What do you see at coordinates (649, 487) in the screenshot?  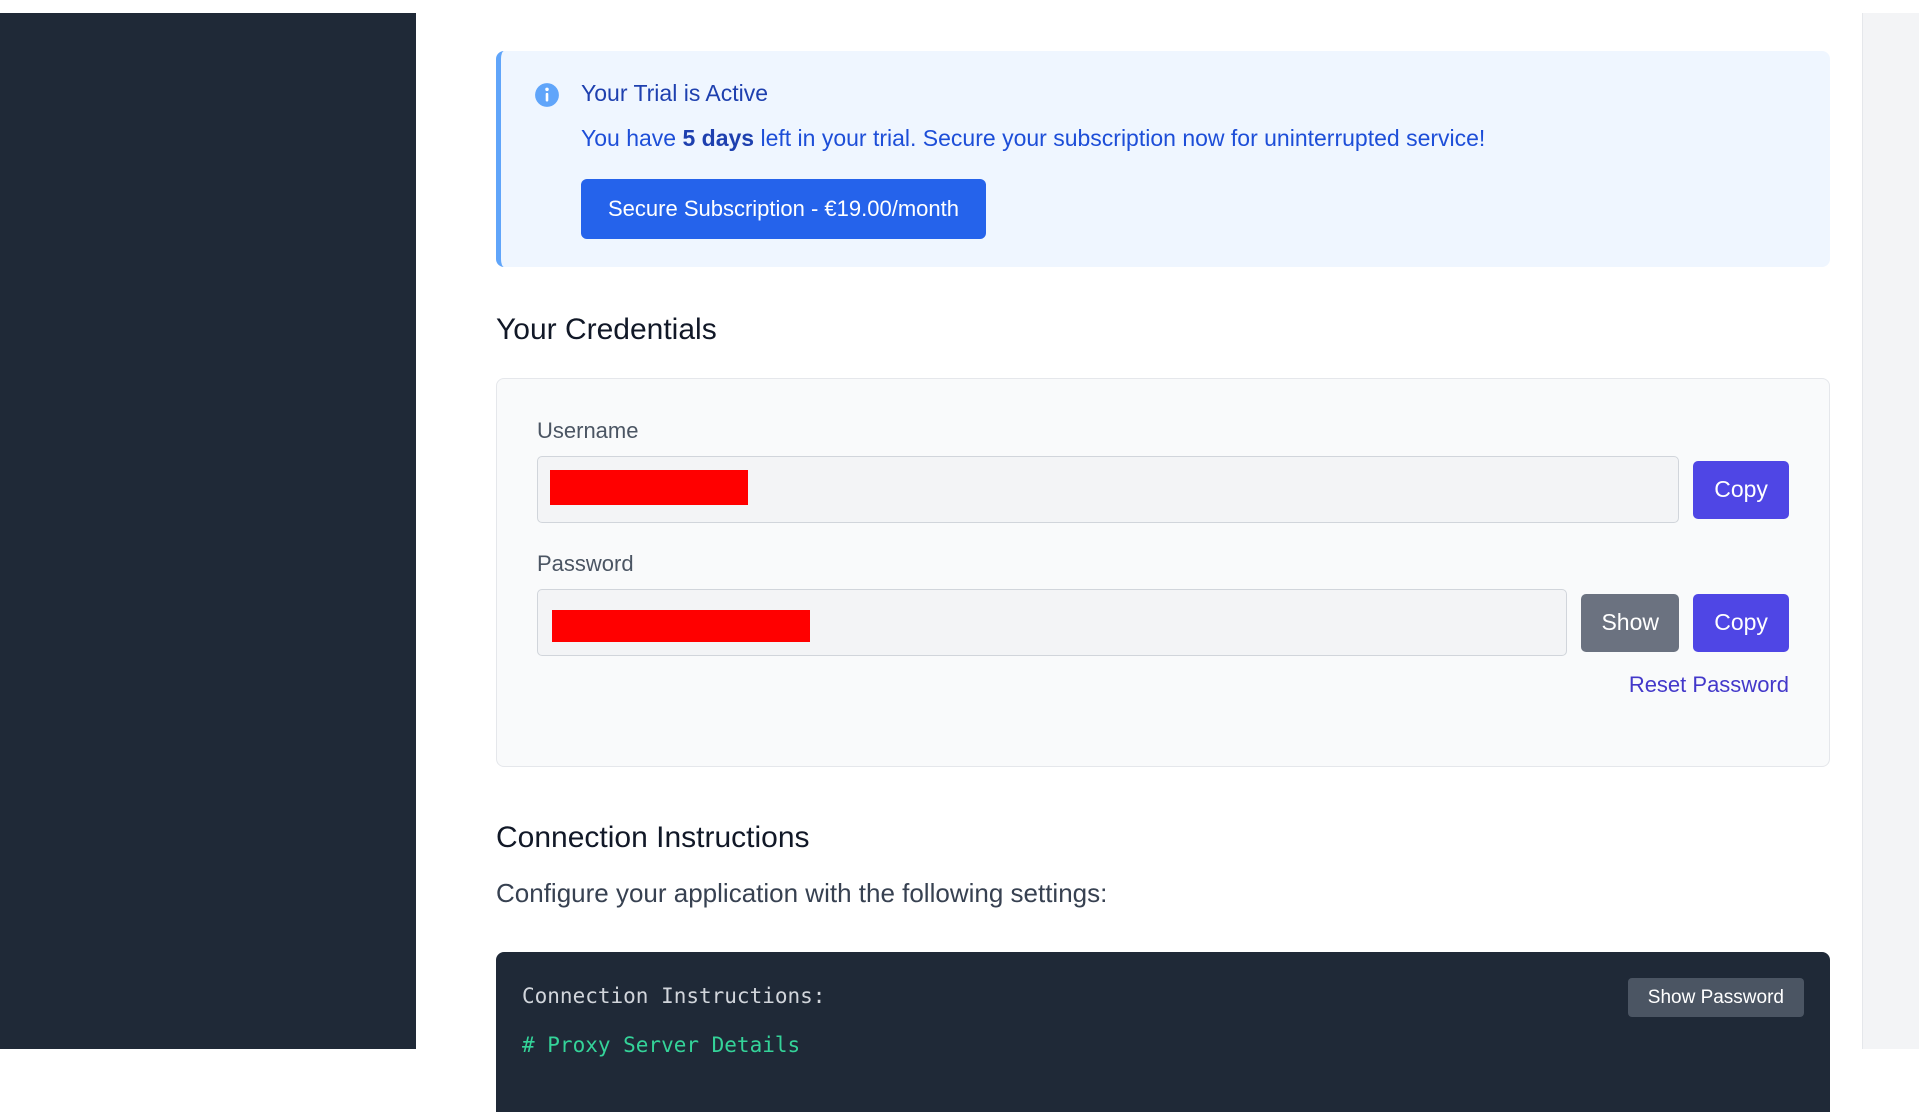 I see `username-redaction` at bounding box center [649, 487].